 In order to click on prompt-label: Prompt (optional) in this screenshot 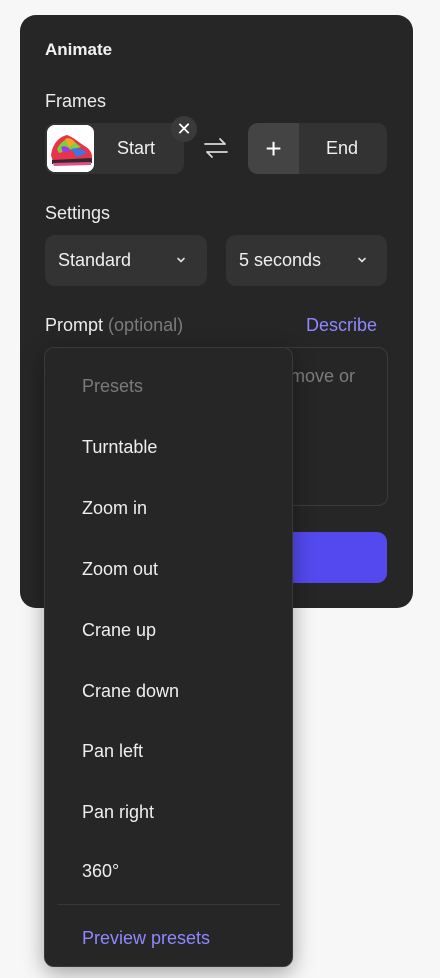, I will do `click(114, 325)`.